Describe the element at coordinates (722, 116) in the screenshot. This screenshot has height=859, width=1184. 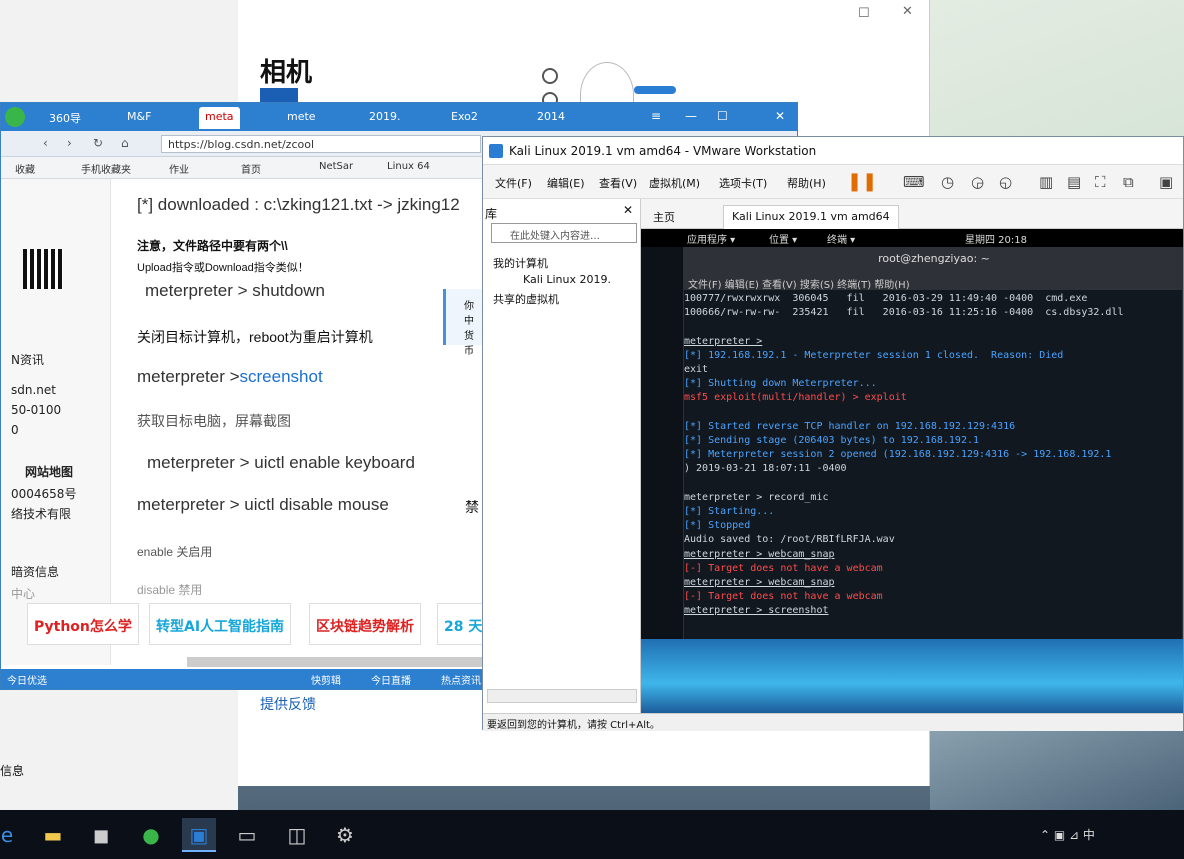
I see `maximize-icon: ☐` at that location.